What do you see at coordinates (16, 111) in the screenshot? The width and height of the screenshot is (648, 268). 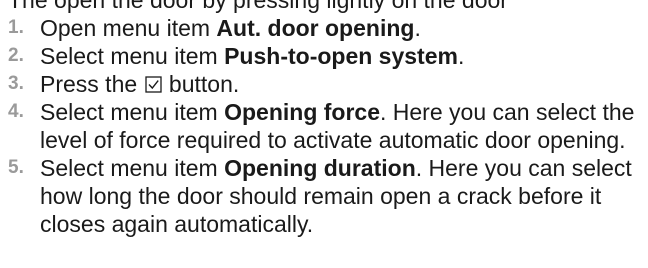 I see `step-number: 4.` at bounding box center [16, 111].